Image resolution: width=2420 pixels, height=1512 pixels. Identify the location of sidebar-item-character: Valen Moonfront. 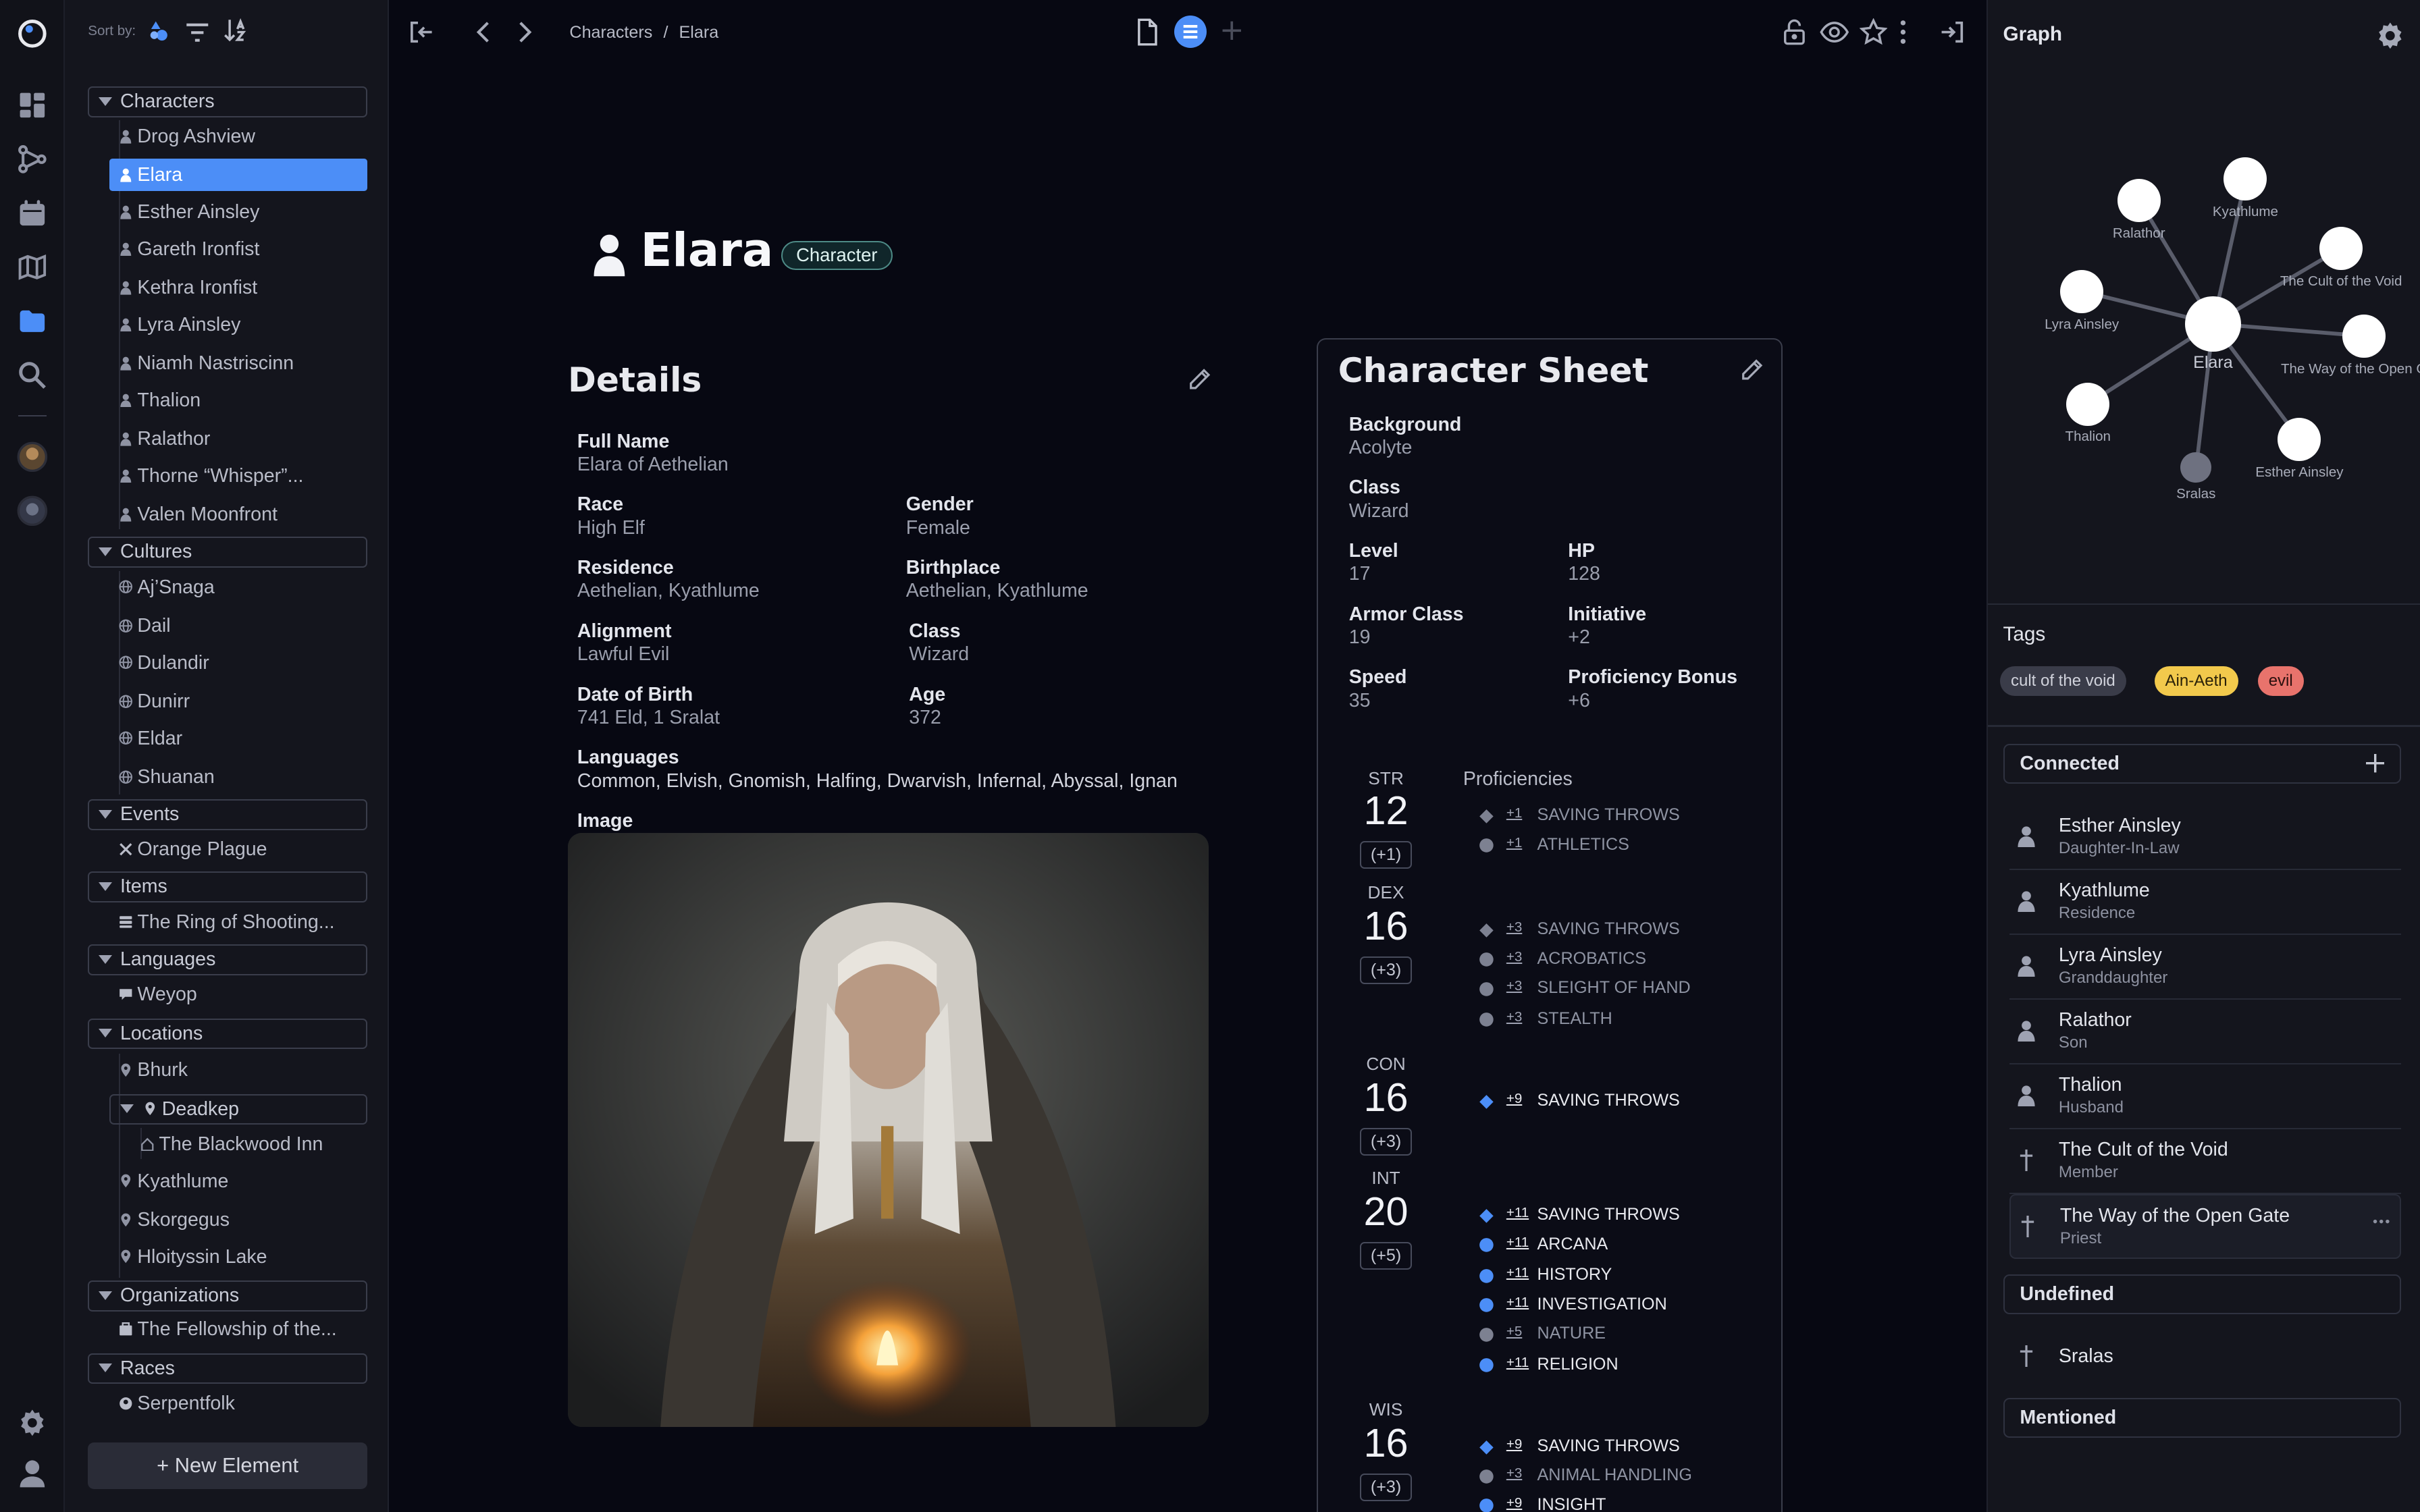
(238, 514).